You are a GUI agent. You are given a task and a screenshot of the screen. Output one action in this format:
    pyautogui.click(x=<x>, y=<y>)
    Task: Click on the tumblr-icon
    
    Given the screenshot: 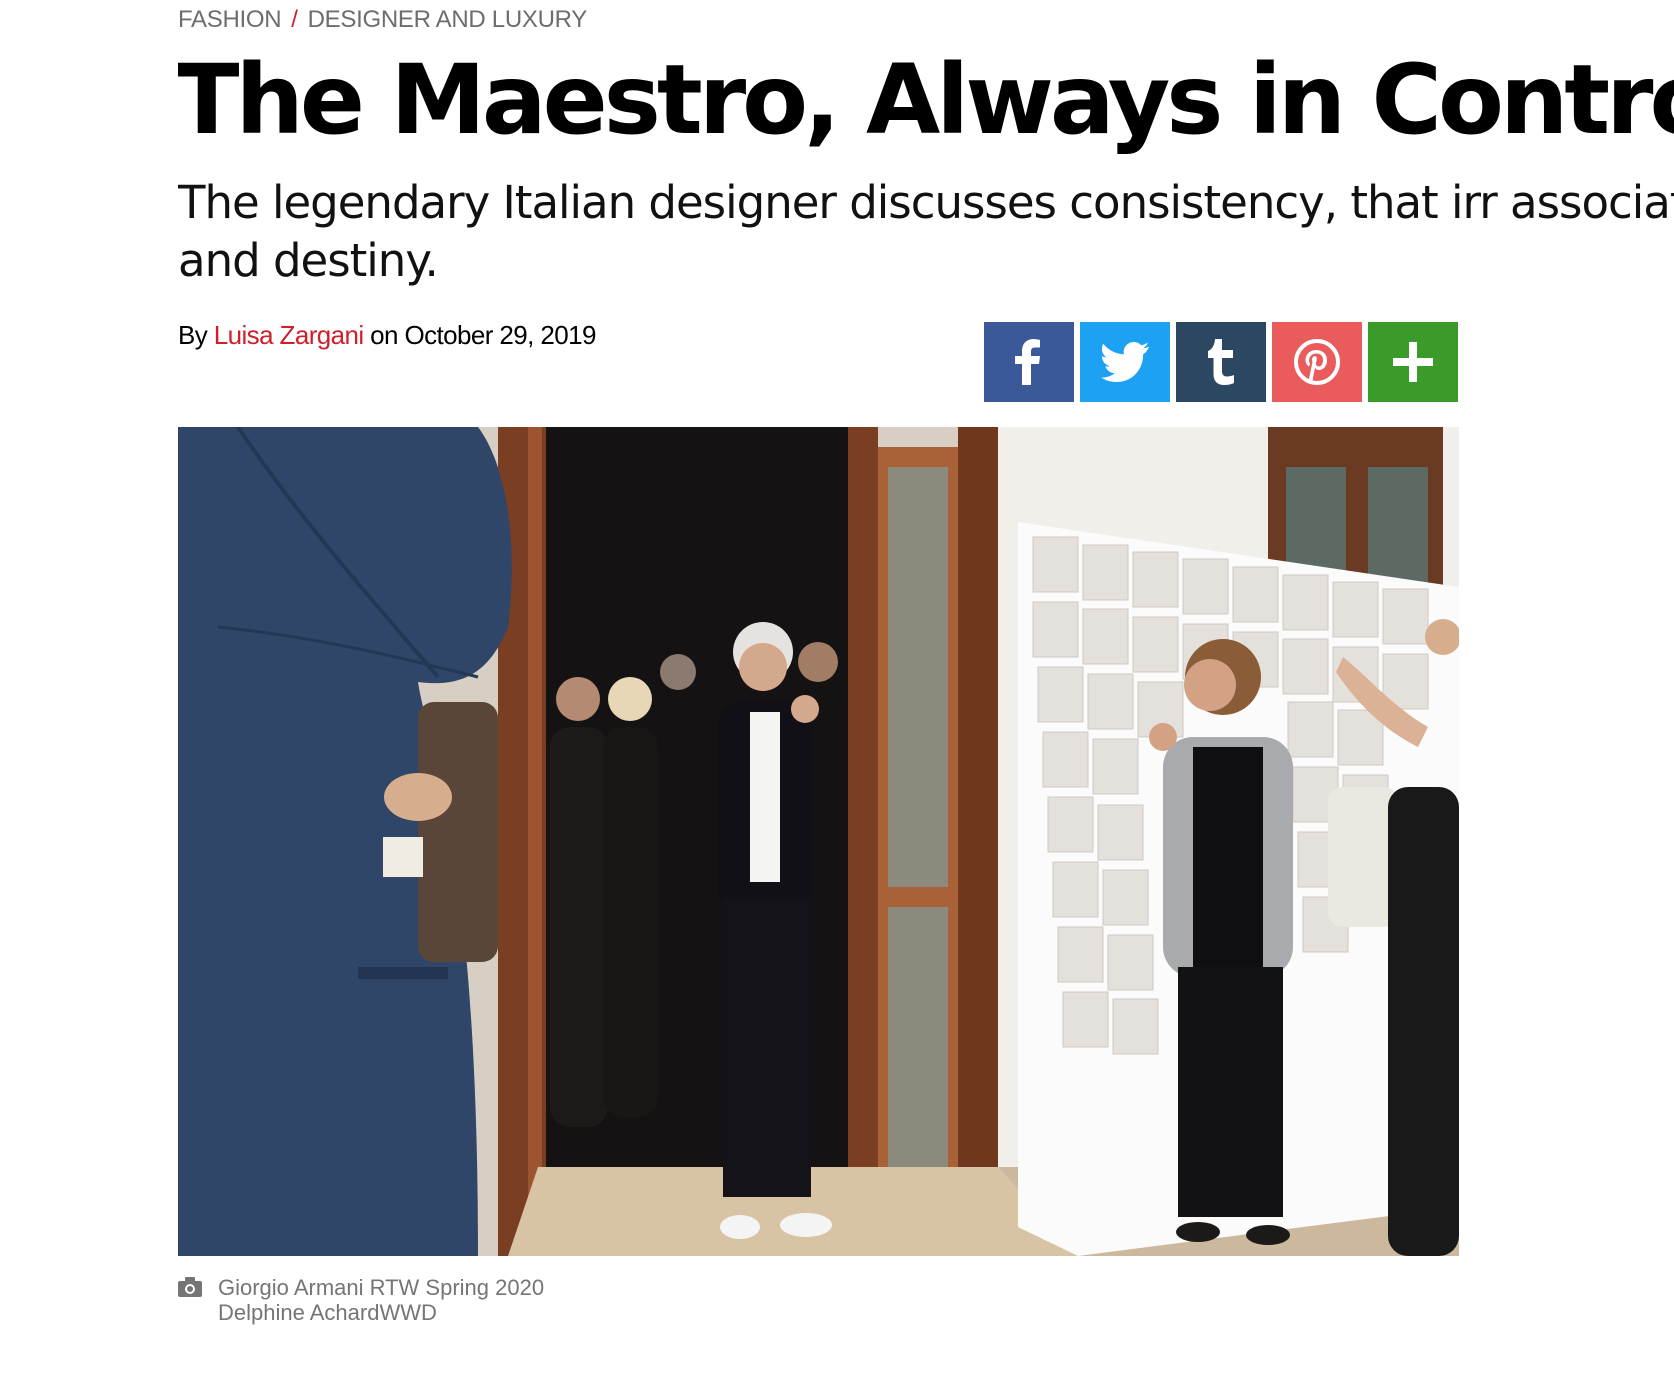 What is the action you would take?
    pyautogui.click(x=1221, y=362)
    